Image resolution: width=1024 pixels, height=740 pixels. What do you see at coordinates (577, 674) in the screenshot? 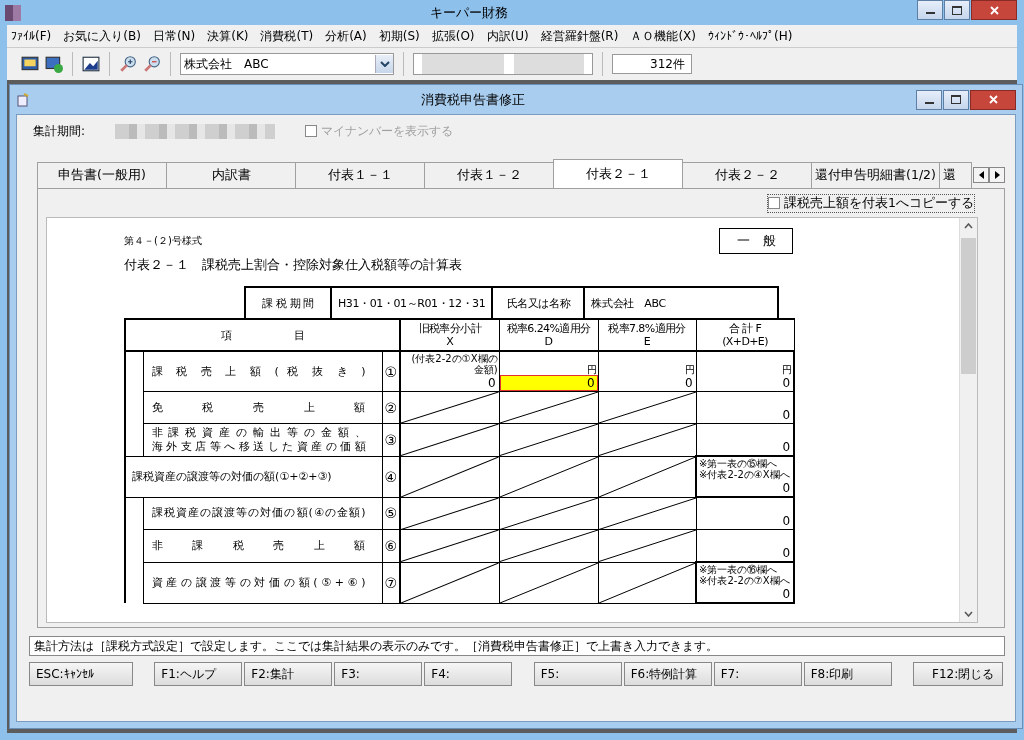
I see `function-key-button: F5:` at bounding box center [577, 674].